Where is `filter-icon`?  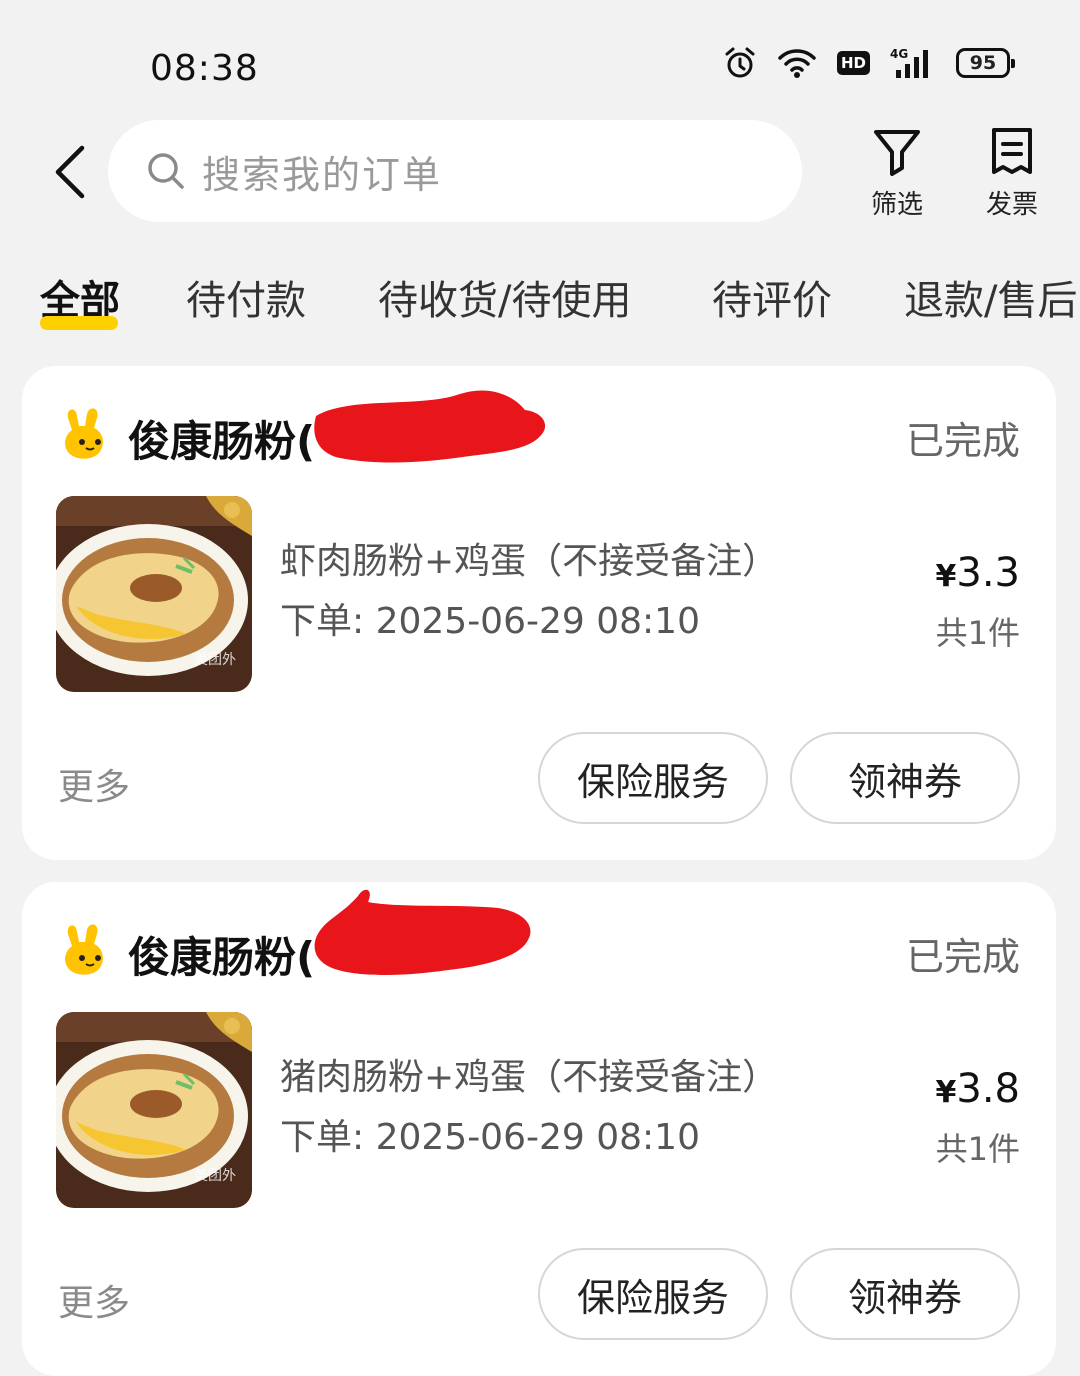
filter-icon is located at coordinates (897, 153).